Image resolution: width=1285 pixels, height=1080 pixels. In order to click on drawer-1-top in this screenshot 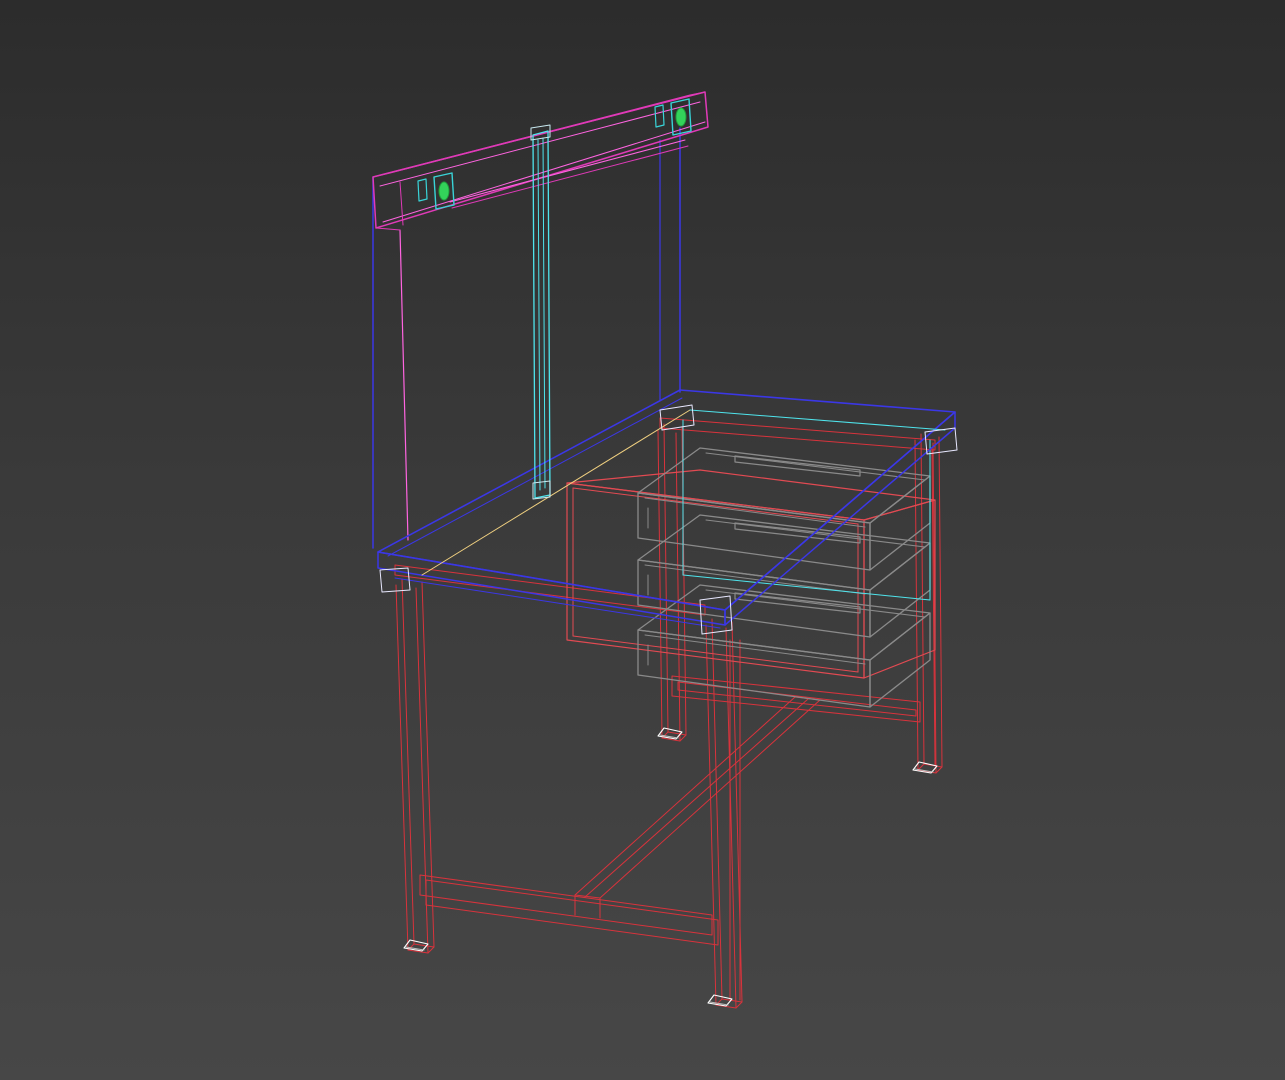, I will do `click(784, 485)`.